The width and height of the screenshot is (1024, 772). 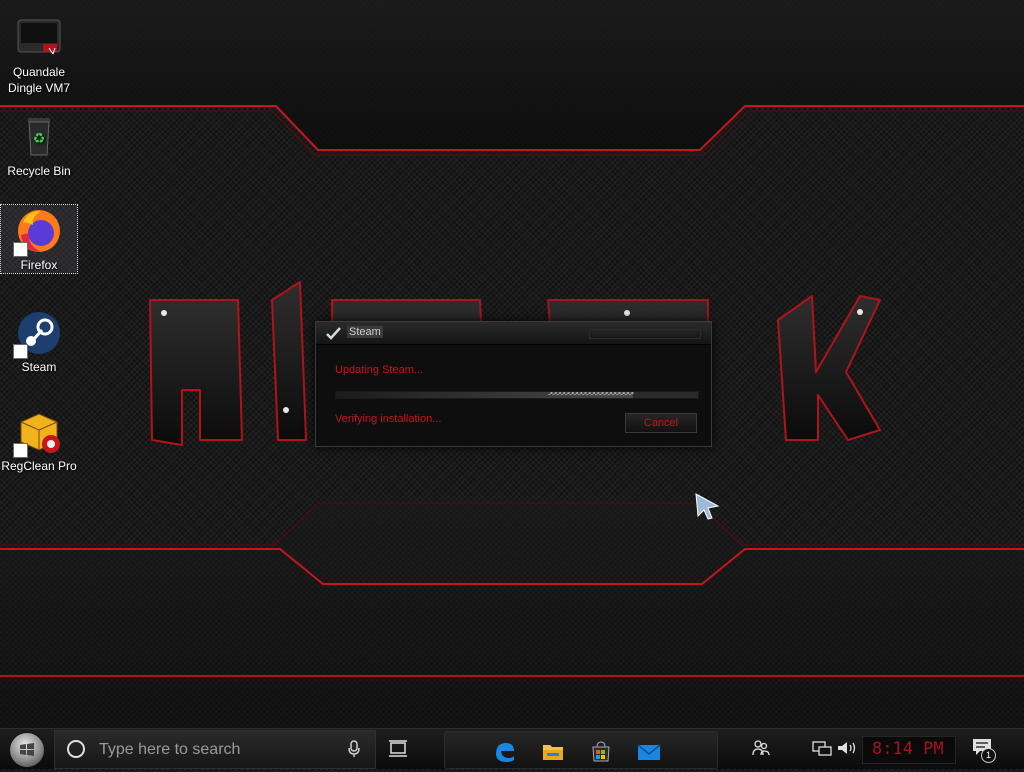 What do you see at coordinates (661, 423) in the screenshot?
I see `cancel-button: Cancel` at bounding box center [661, 423].